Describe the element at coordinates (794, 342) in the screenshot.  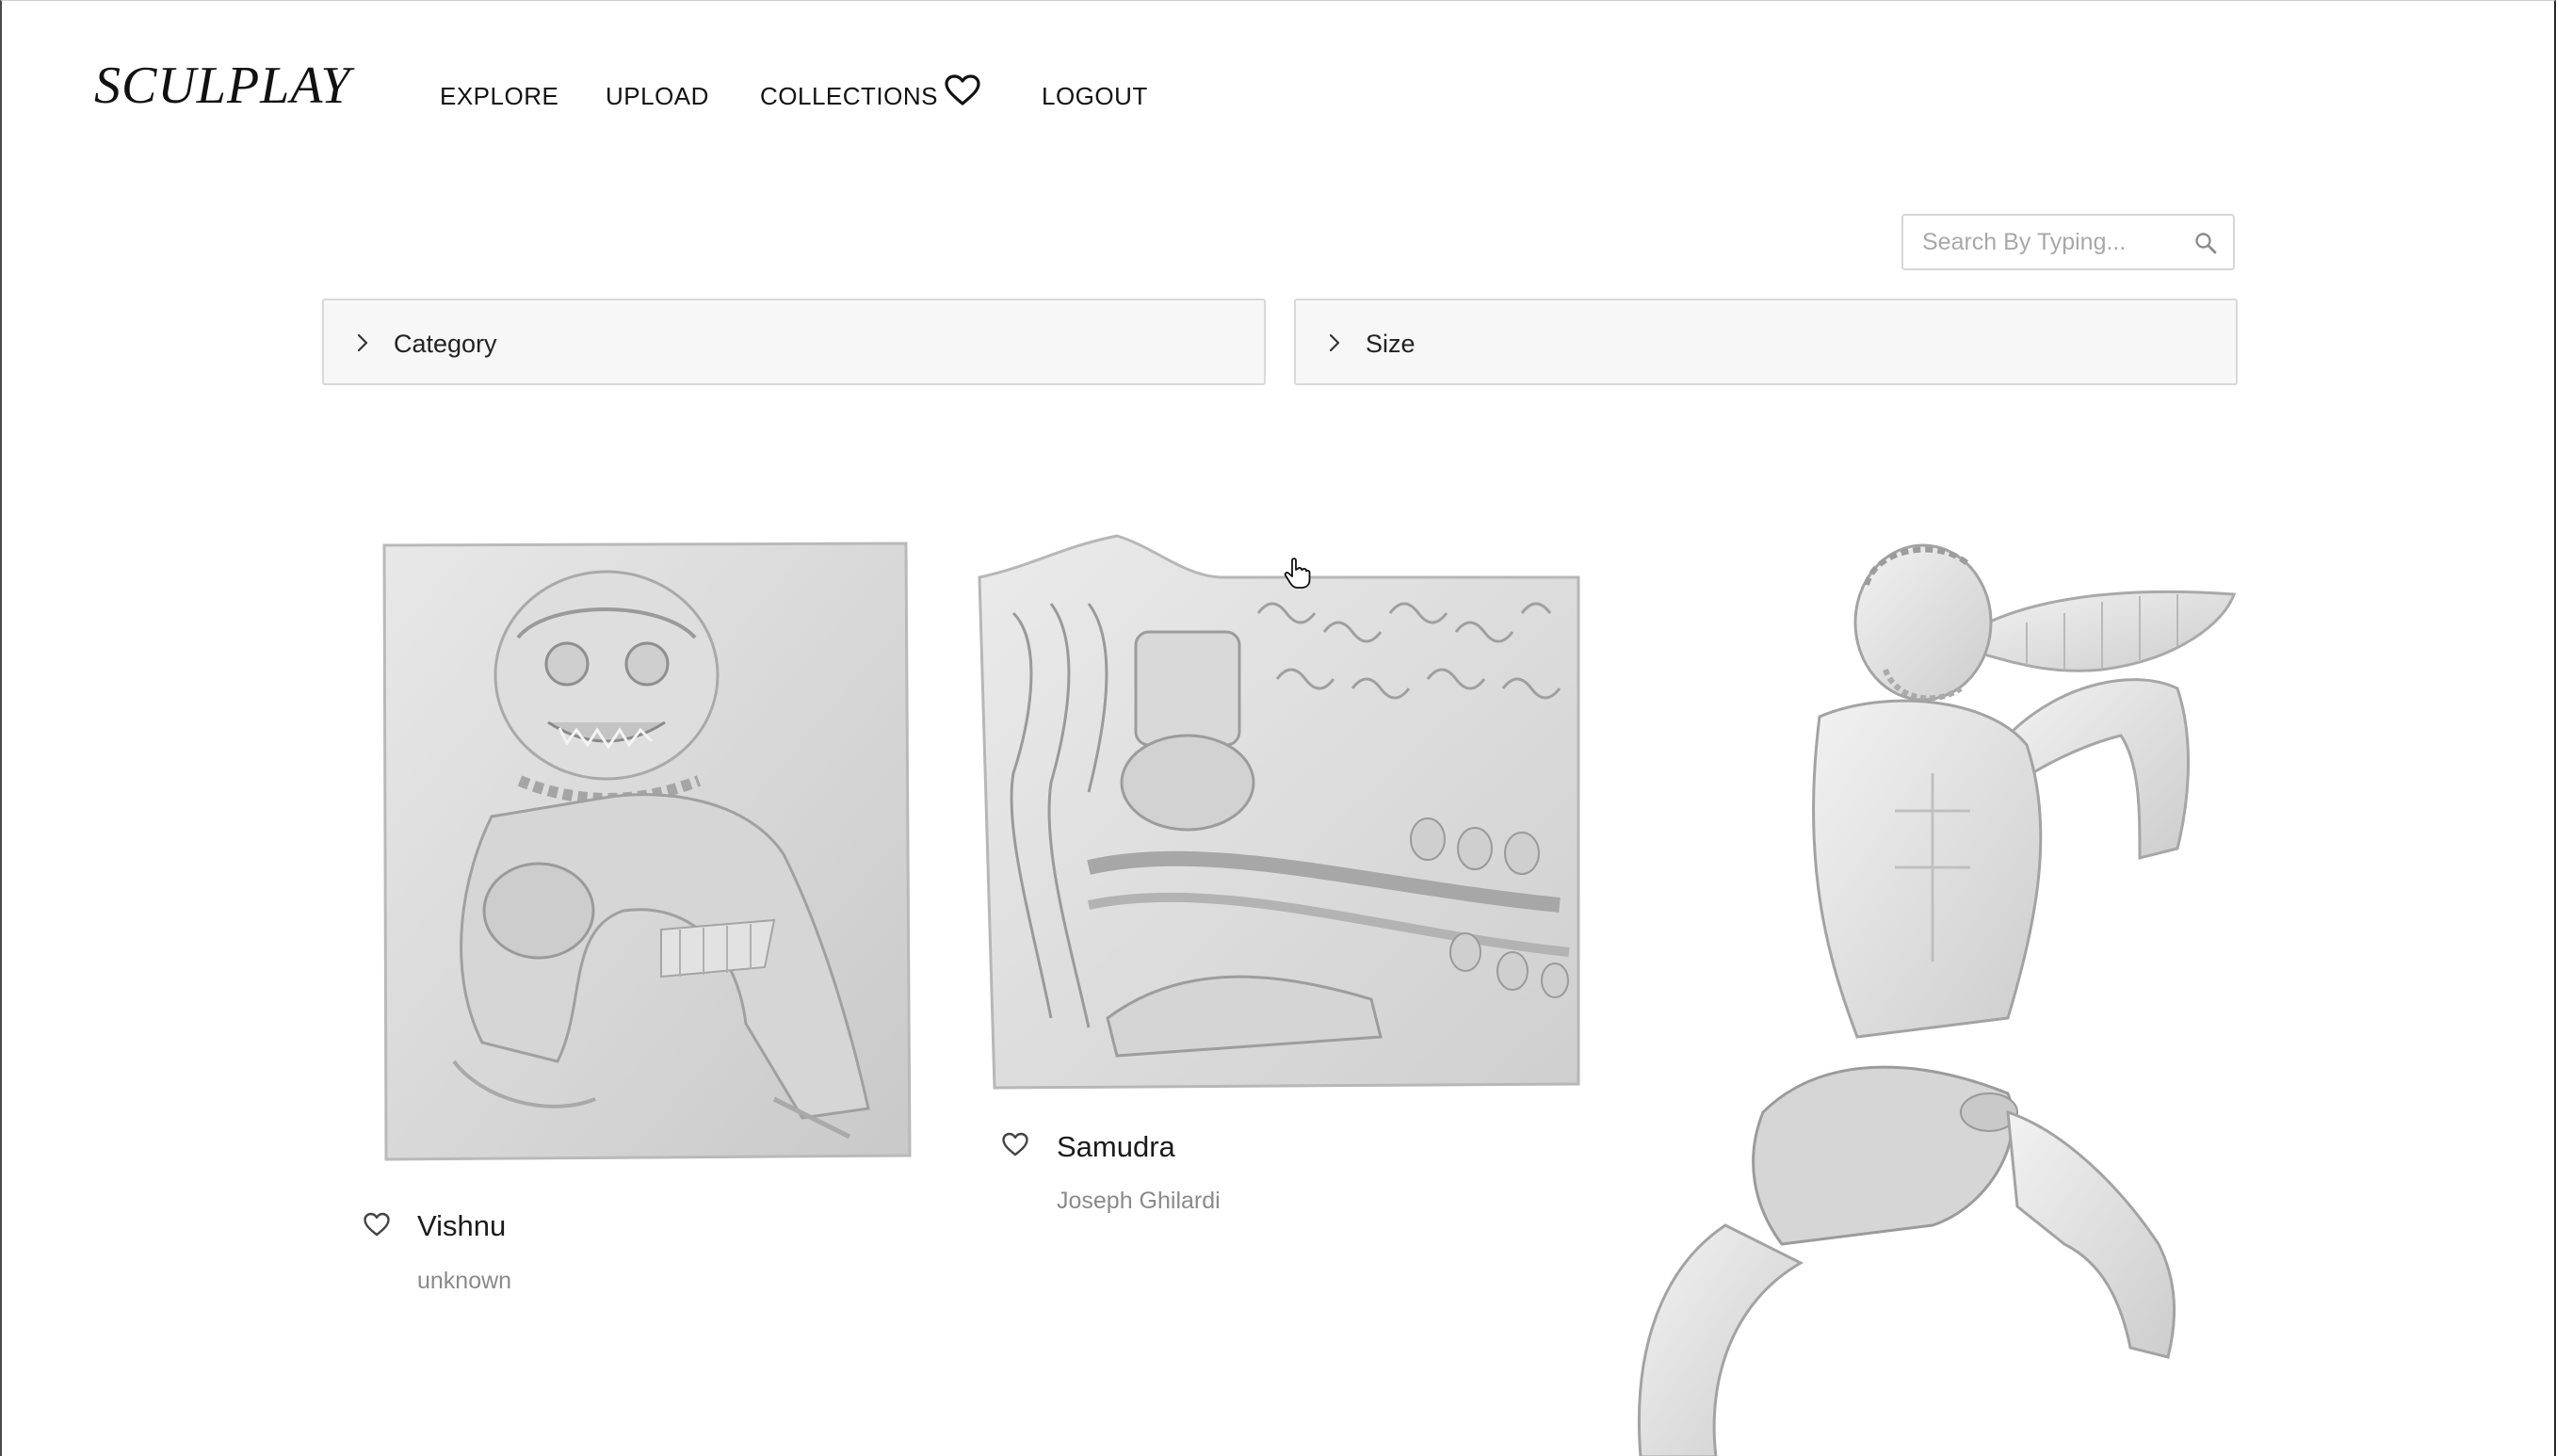
I see `category-filter: Category` at that location.